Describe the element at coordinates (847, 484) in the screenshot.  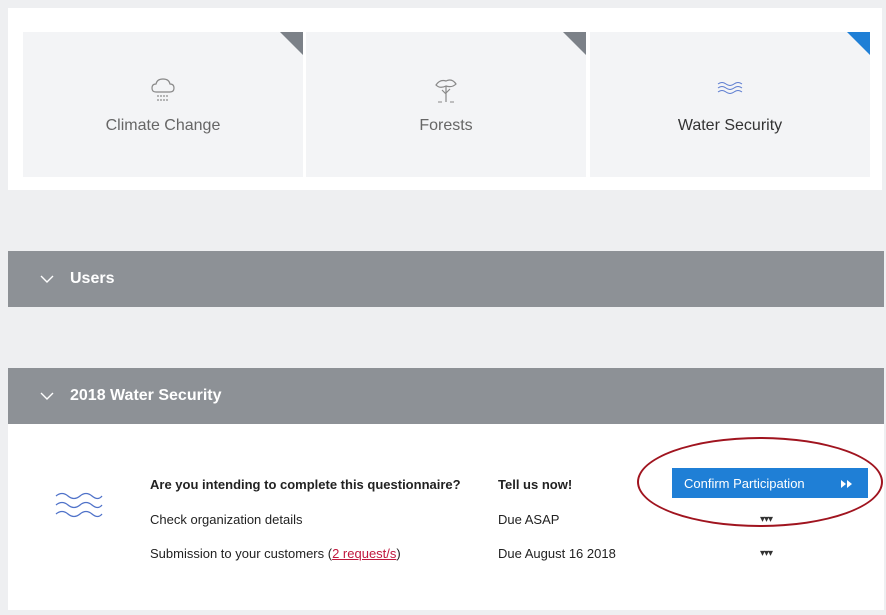
I see `fast-forward-icon` at that location.